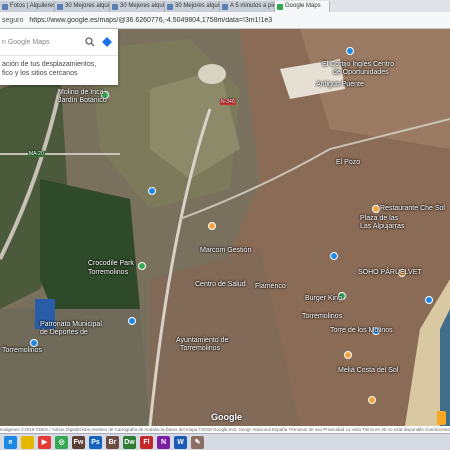  Describe the element at coordinates (441, 418) in the screenshot. I see `street-view-pegman-icon` at that location.